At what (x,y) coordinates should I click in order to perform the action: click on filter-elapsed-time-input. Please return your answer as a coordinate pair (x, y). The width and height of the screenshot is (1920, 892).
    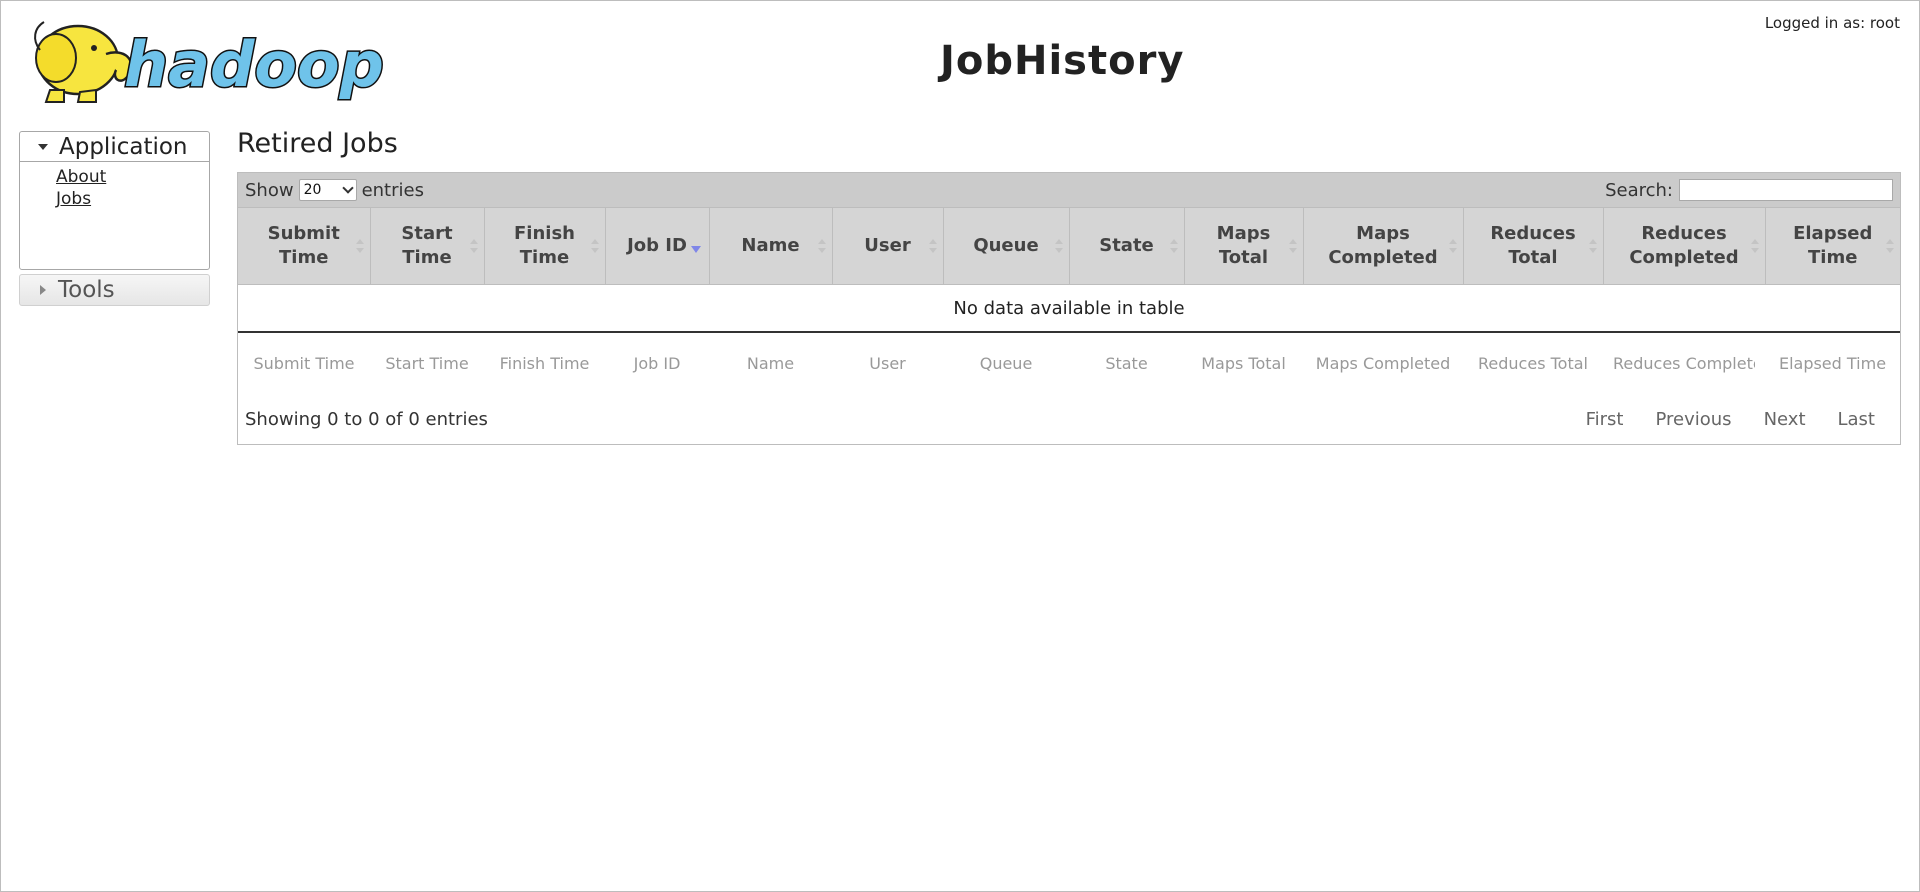
    Looking at the image, I should click on (1832, 363).